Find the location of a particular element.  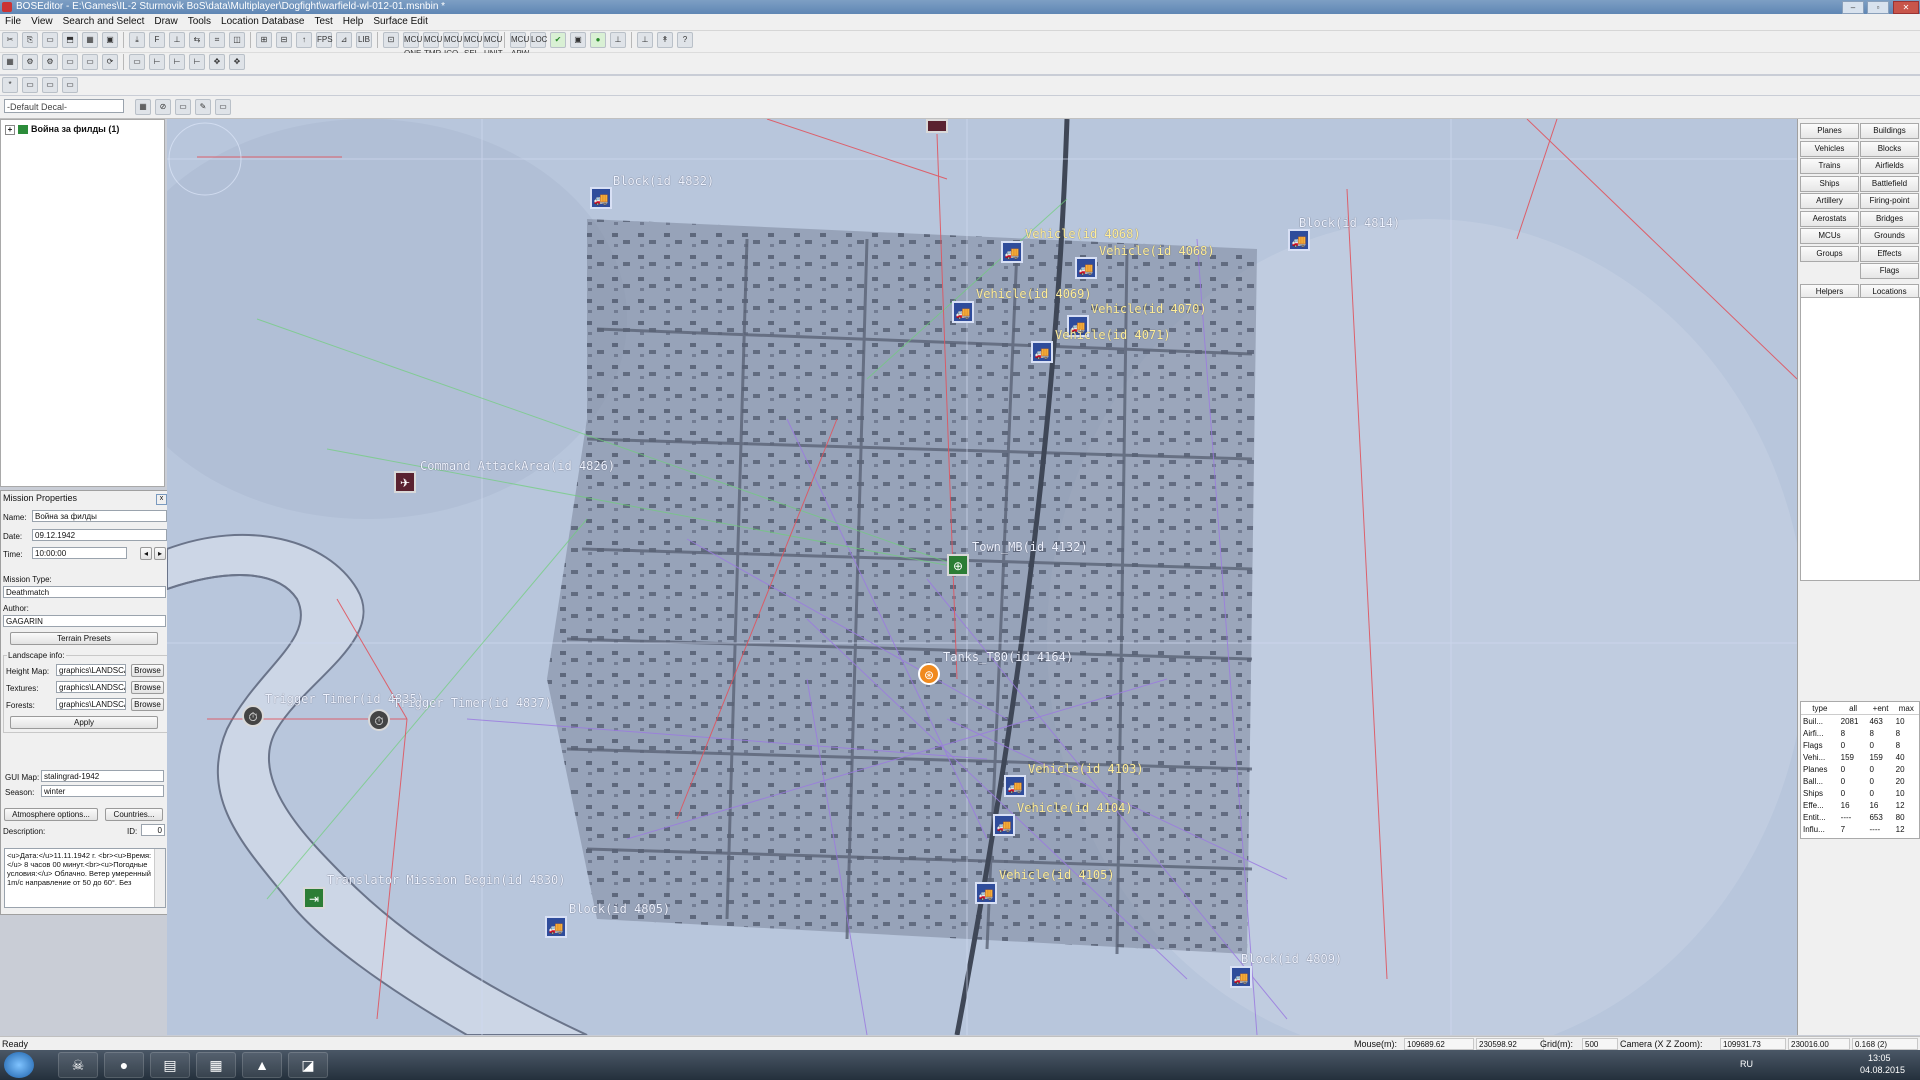

tool-button-5: ▣ is located at coordinates (110, 40).